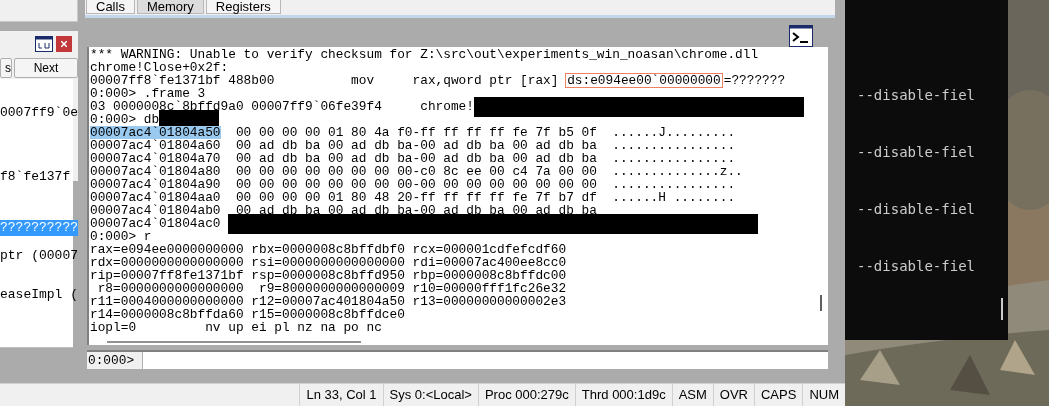 Image resolution: width=1049 pixels, height=406 pixels. Describe the element at coordinates (121, 236) in the screenshot. I see `console-line: 0:000> r` at that location.